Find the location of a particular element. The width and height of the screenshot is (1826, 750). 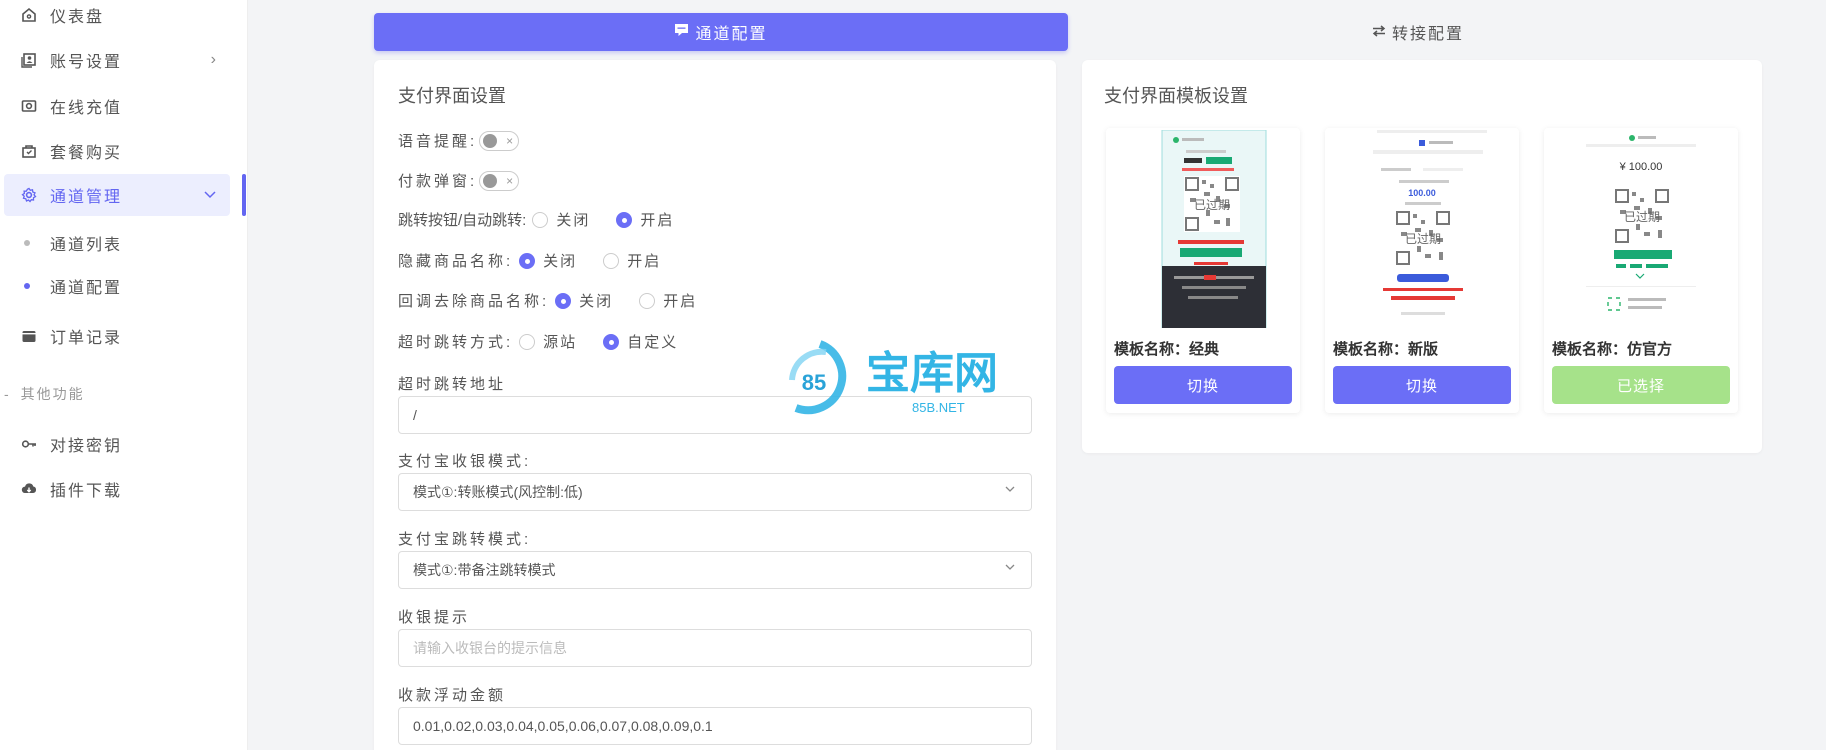

voice-reminder-switch: × is located at coordinates (499, 140).